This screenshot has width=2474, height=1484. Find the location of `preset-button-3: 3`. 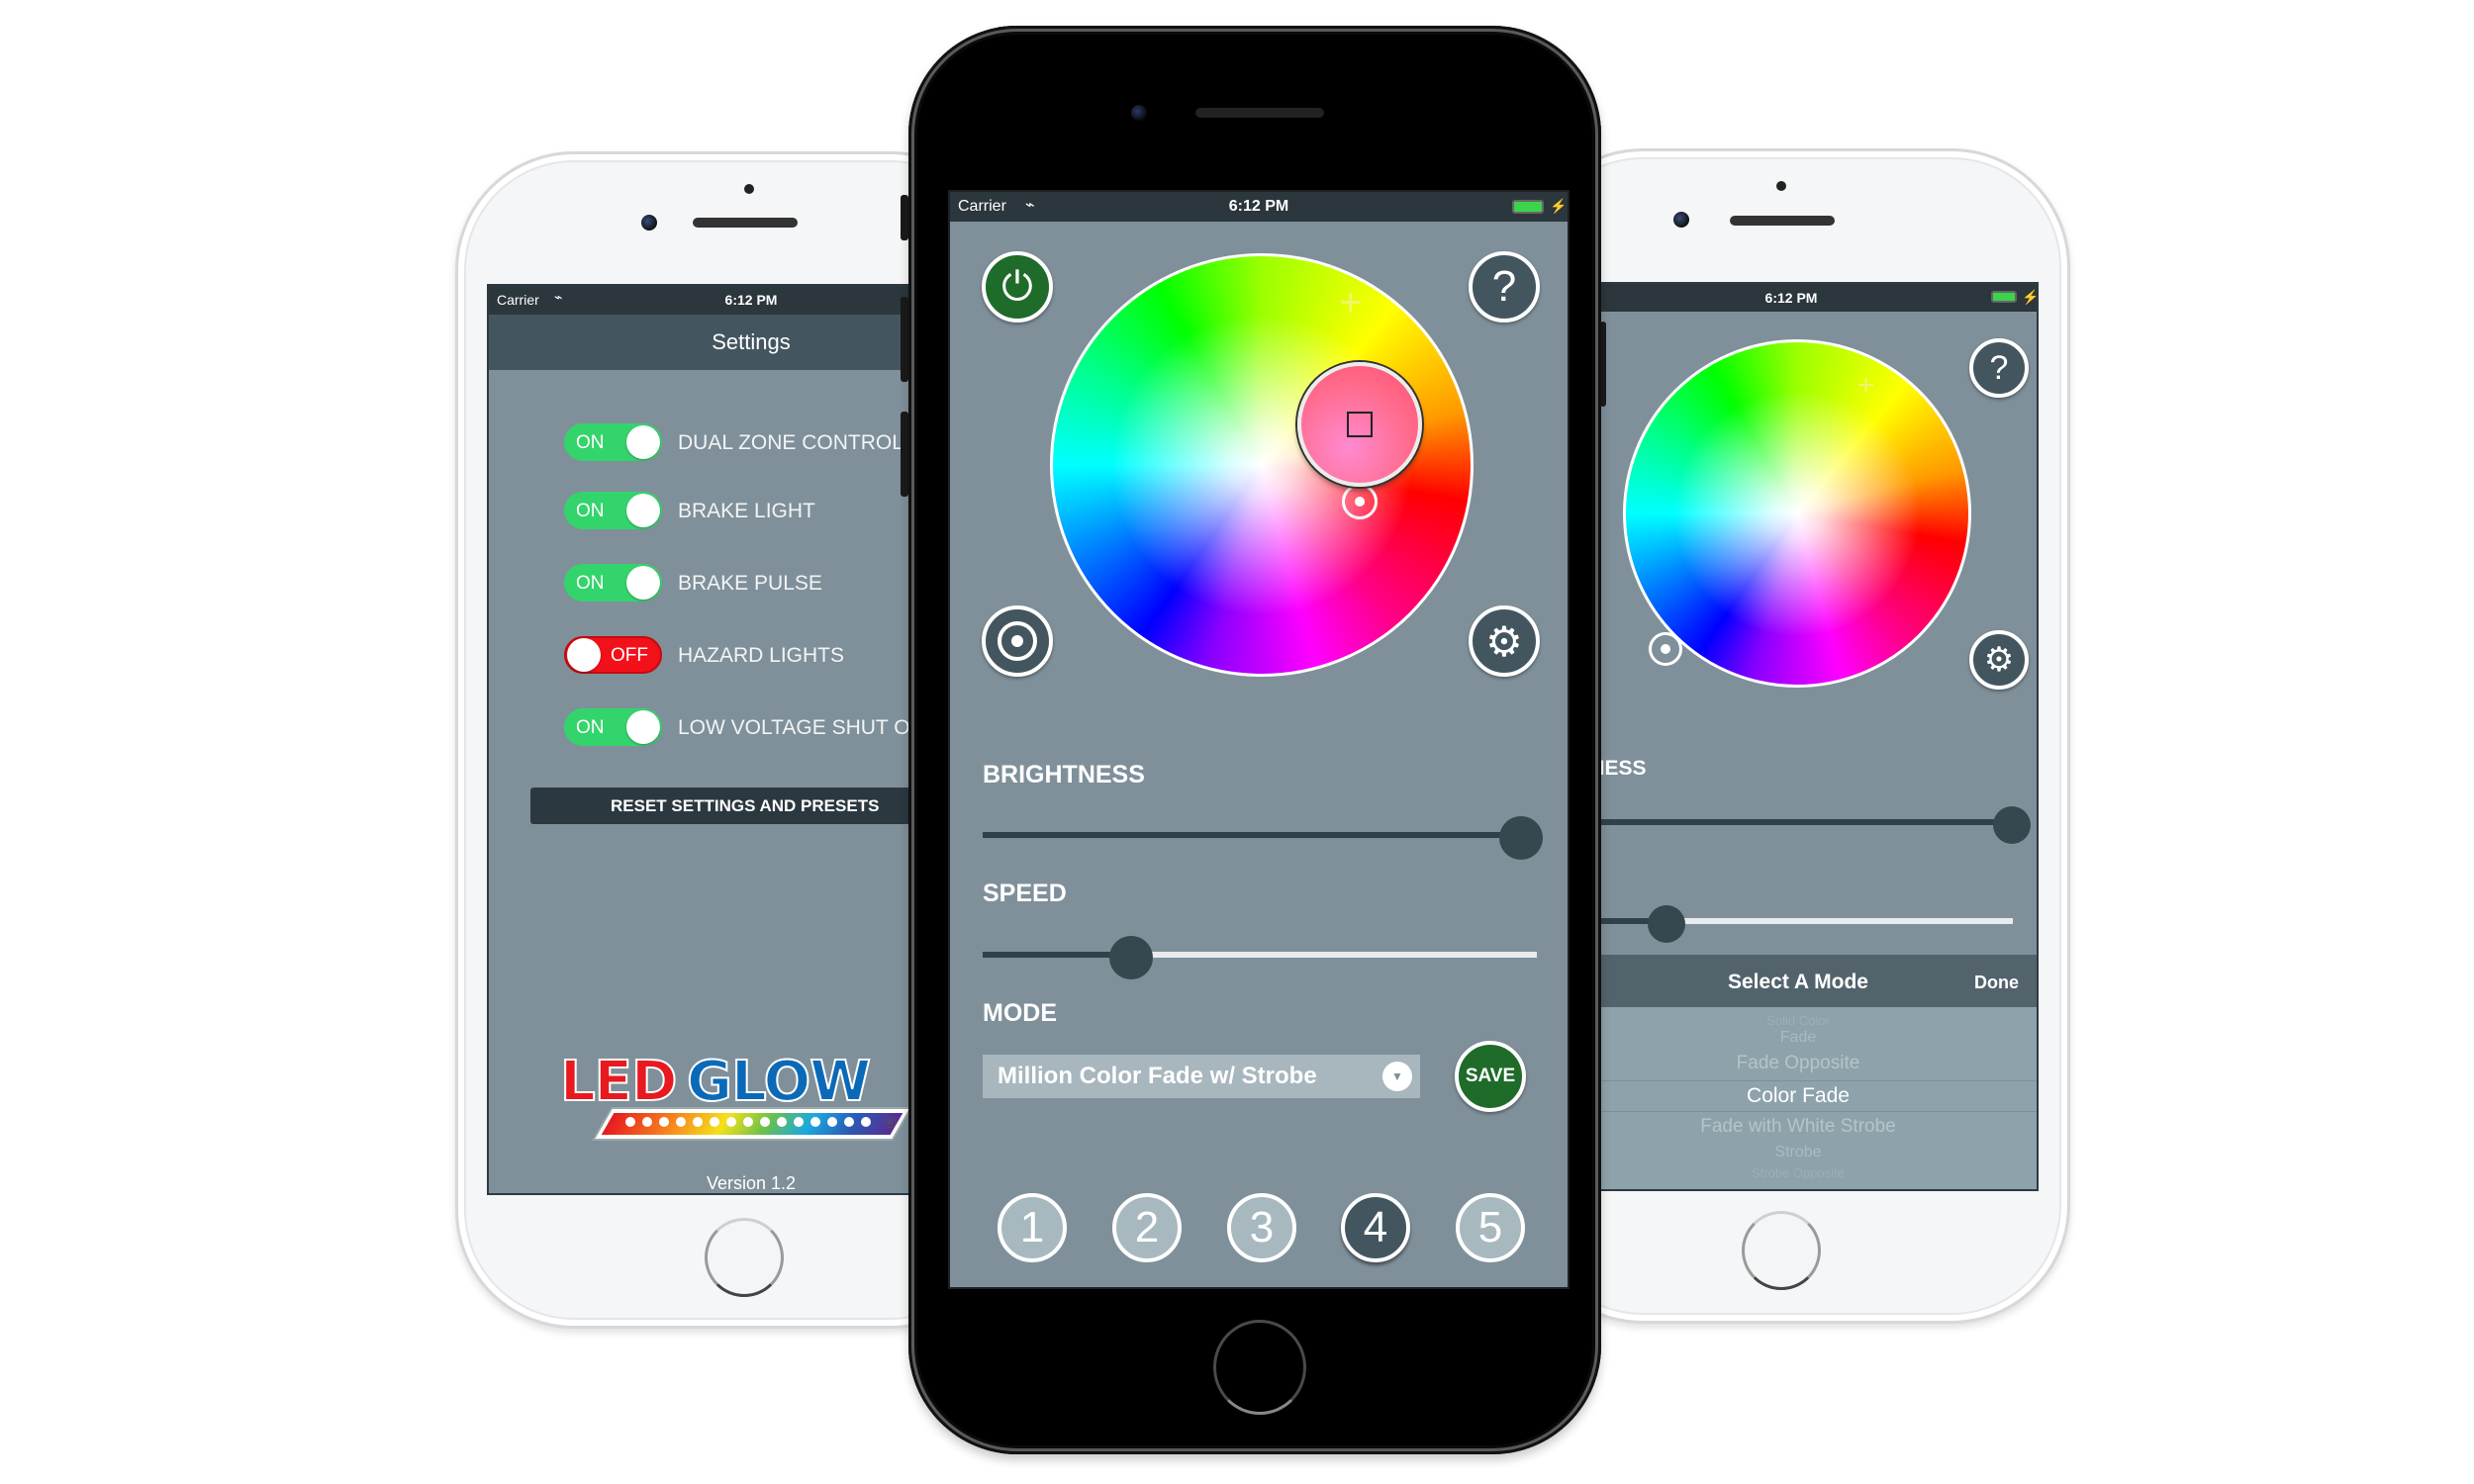

preset-button-3: 3 is located at coordinates (1261, 1227).